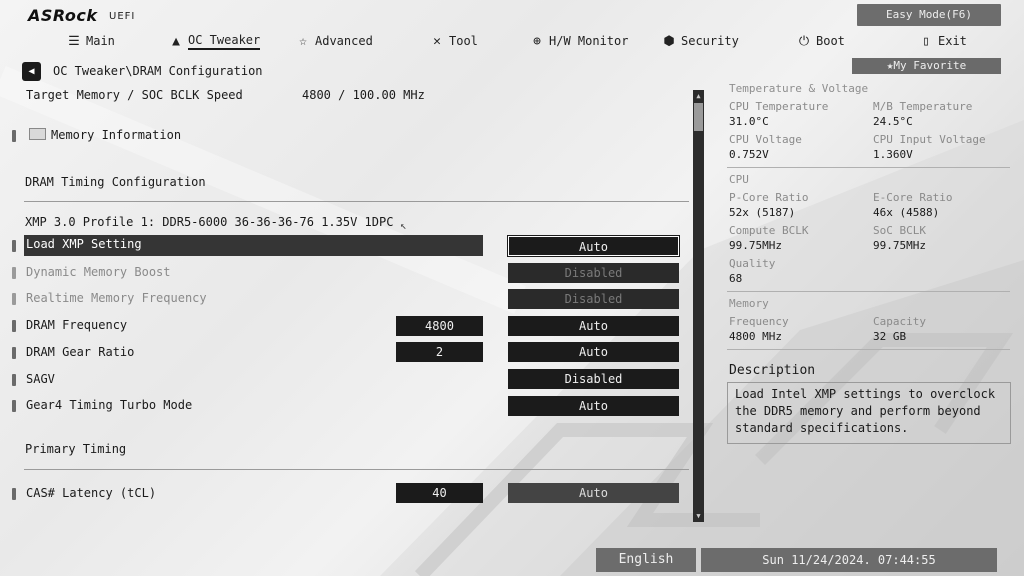  What do you see at coordinates (76, 449) in the screenshot?
I see `primary-timing-heading: Primary Timing` at bounding box center [76, 449].